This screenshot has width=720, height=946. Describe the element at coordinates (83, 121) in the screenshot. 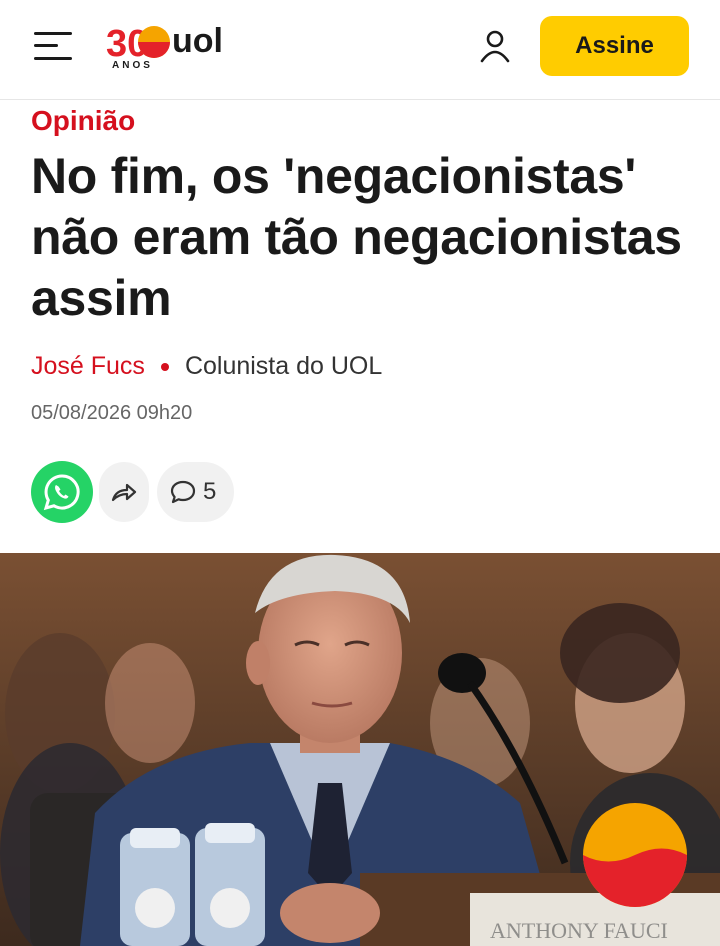

I see `section-label: Opinião` at that location.